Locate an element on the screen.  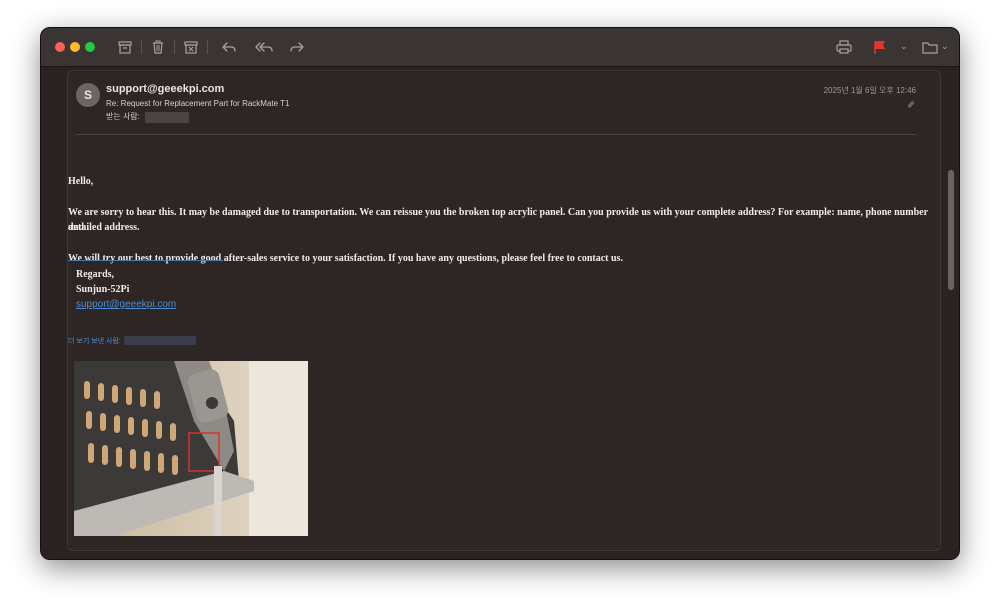
redacted-sender is located at coordinates (160, 340).